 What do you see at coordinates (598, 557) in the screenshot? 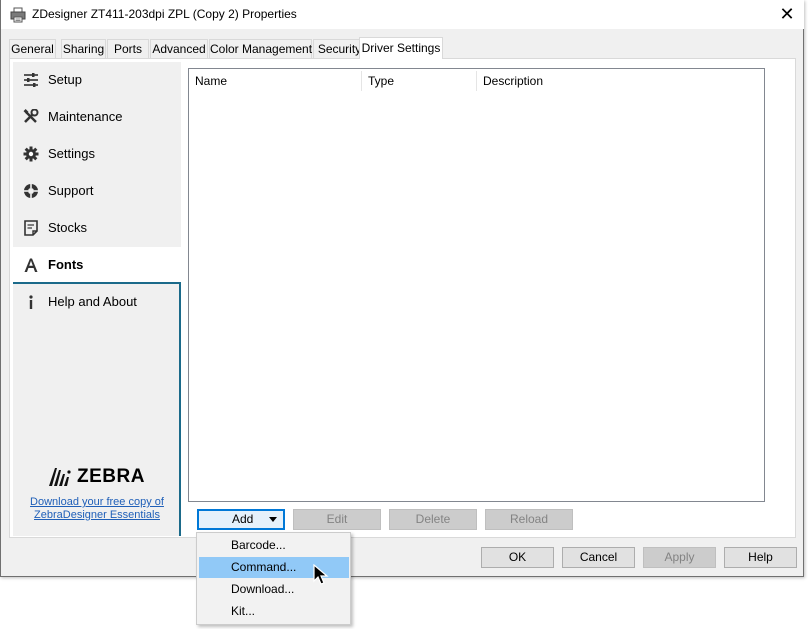
I see `cancel-button: Cancel` at bounding box center [598, 557].